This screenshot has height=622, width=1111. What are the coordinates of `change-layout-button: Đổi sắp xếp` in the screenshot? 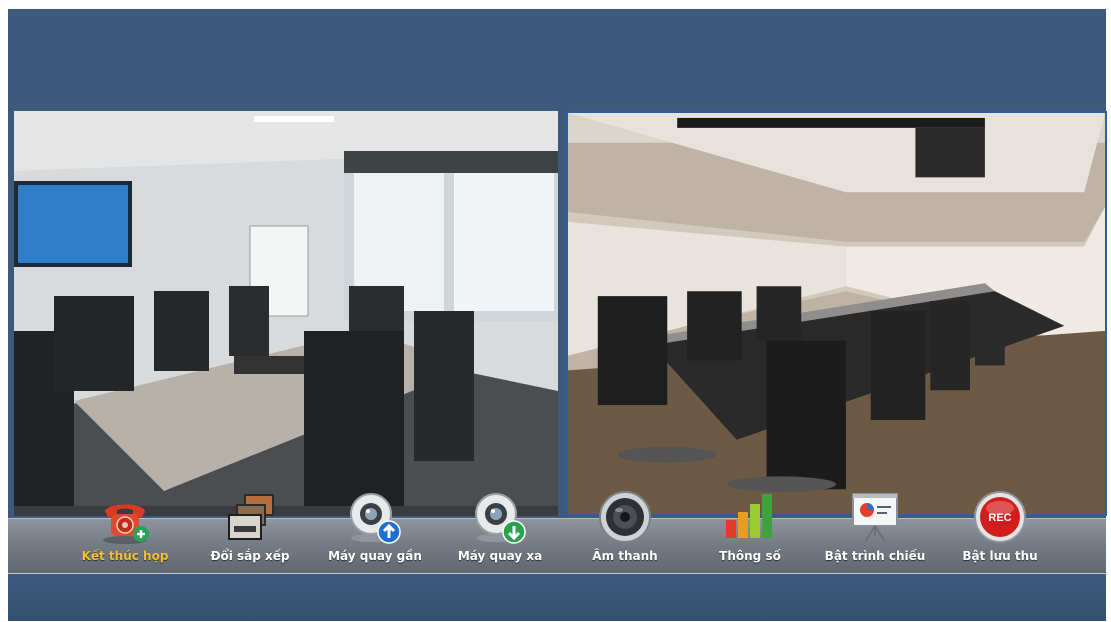 It's located at (250, 526).